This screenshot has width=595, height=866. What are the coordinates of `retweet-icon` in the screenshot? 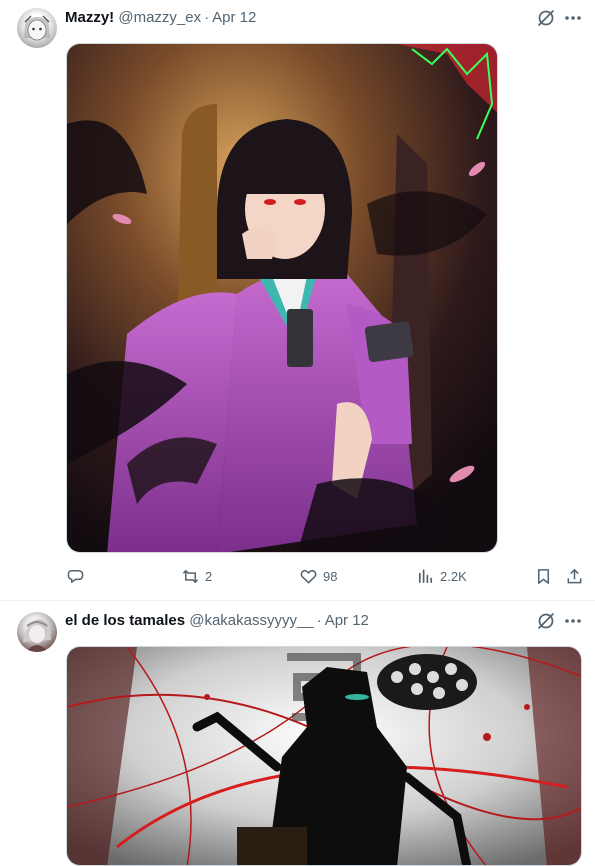 It's located at (190, 576).